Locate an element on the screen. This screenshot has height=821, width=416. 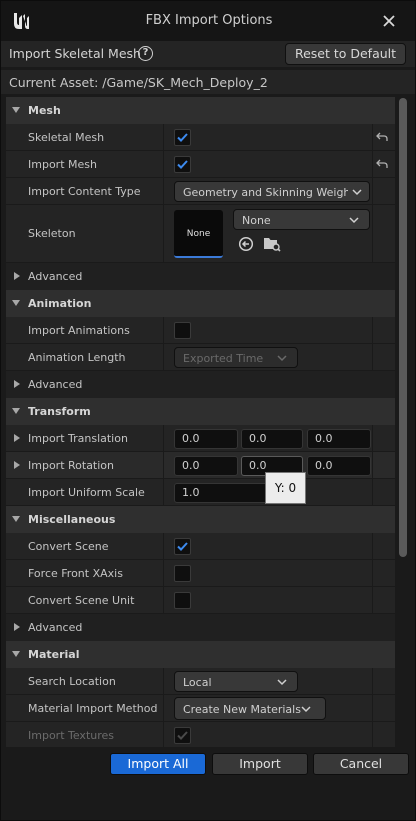
reset-to-default-button: Reset to Default is located at coordinates (345, 54).